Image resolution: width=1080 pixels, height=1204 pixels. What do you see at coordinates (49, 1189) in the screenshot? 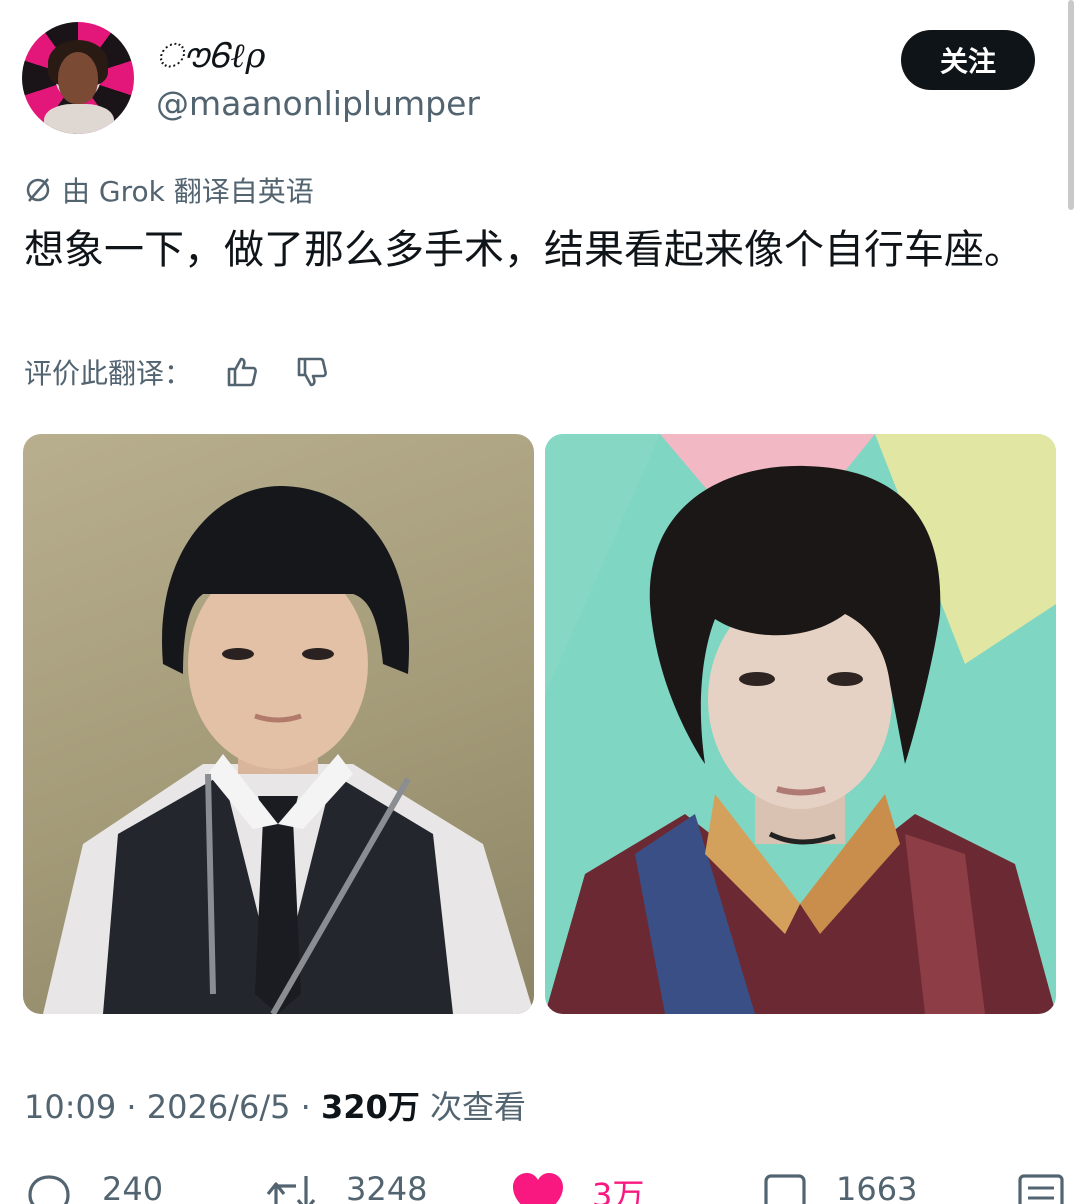
I see `reply-icon` at bounding box center [49, 1189].